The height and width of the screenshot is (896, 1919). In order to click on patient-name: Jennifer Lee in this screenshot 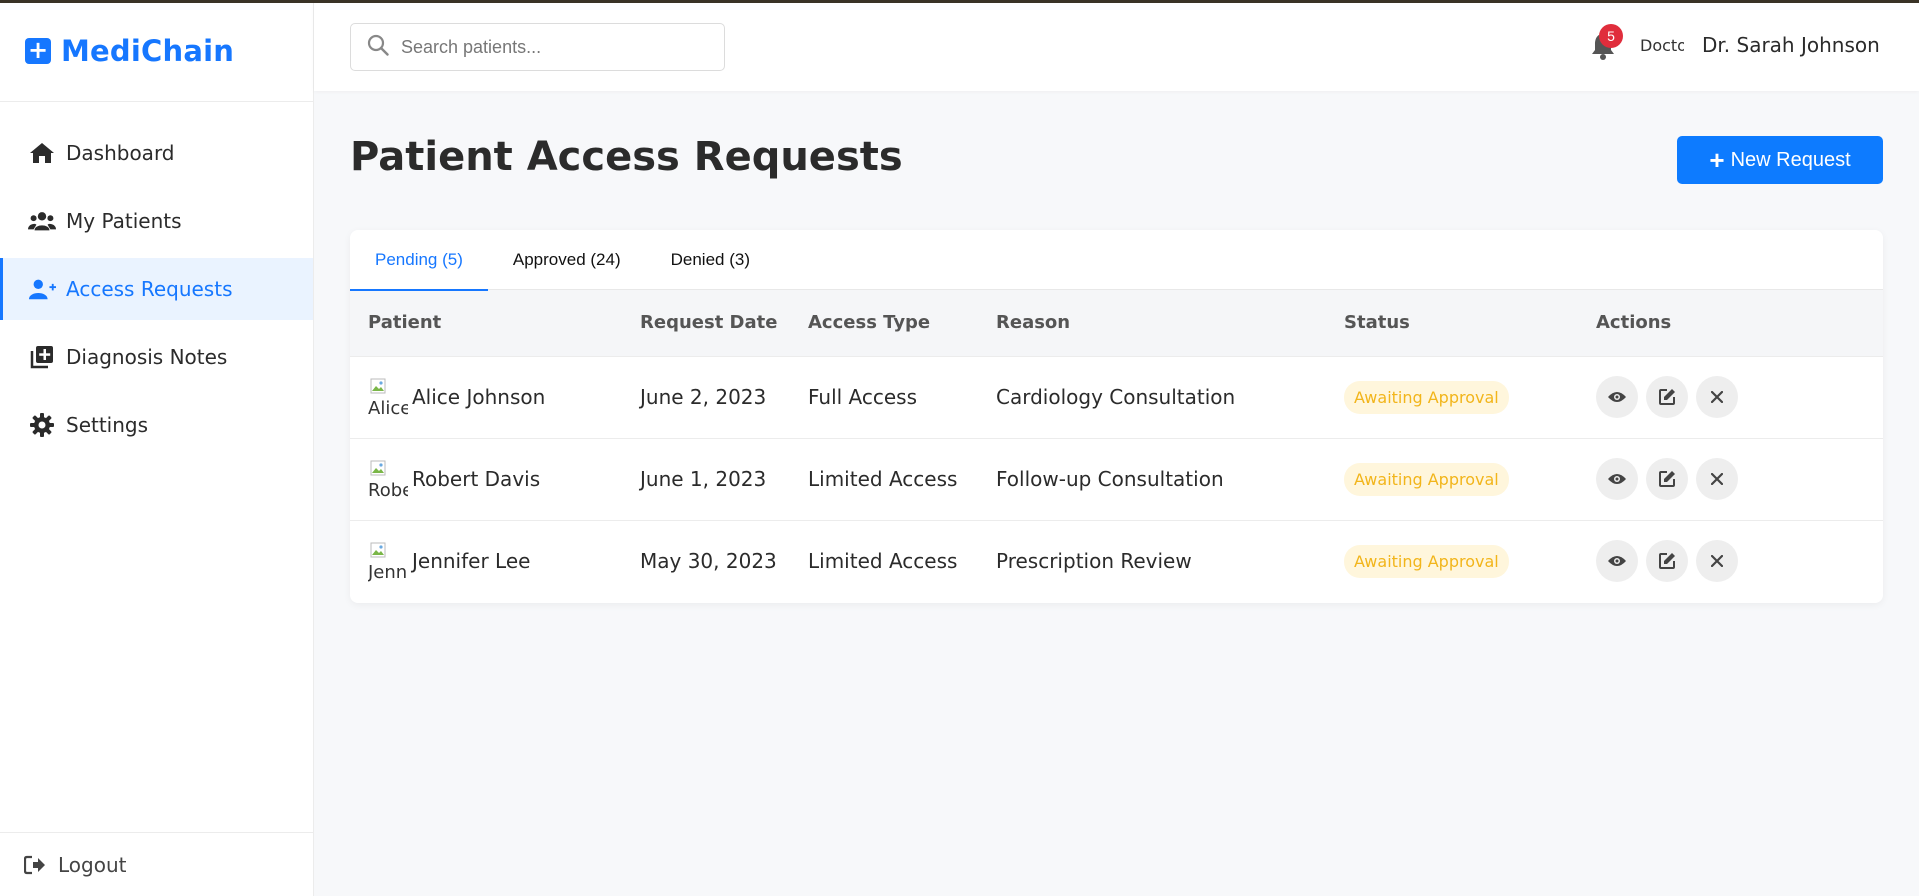, I will do `click(471, 561)`.